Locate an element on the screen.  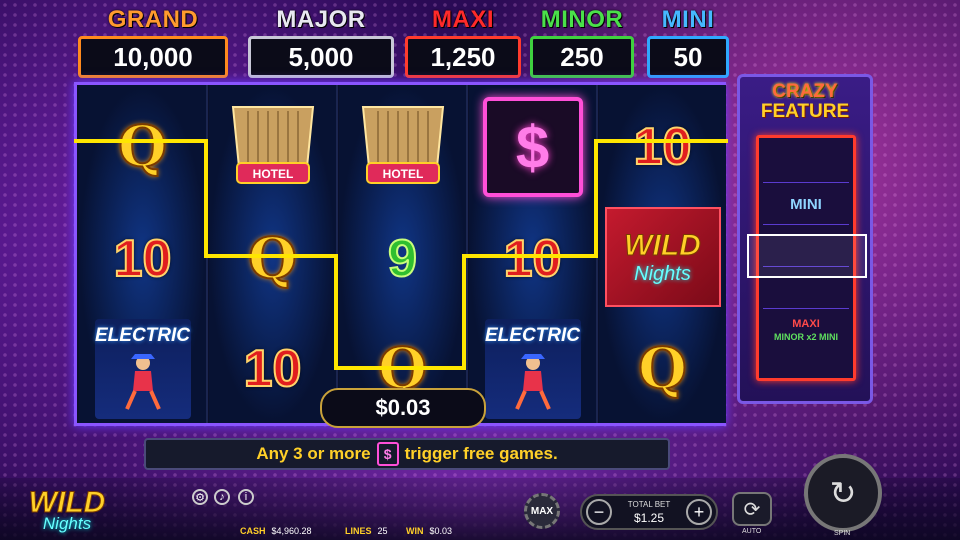
info-message: Any 3 or more $ trigger free games. is located at coordinates (407, 454).